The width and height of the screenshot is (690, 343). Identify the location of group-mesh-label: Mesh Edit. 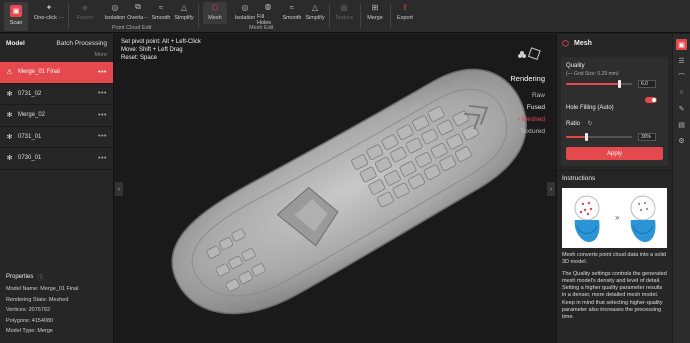
(261, 28).